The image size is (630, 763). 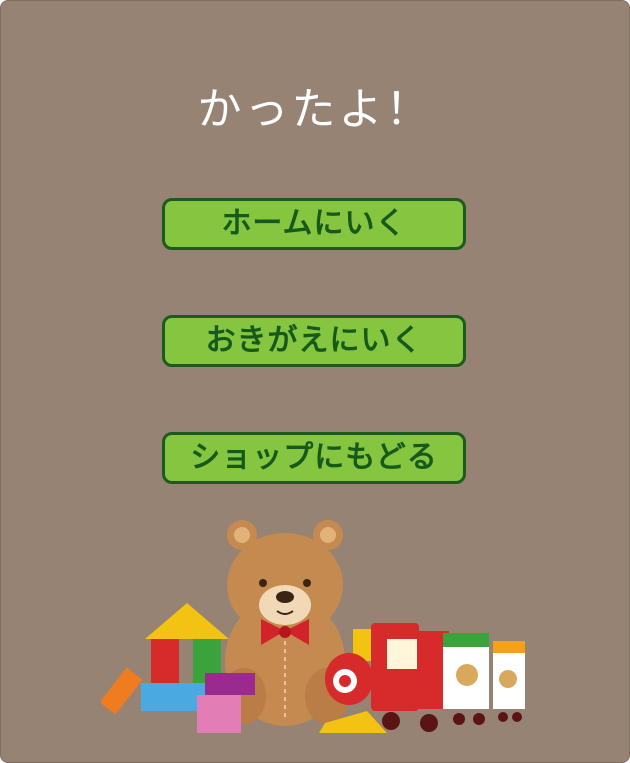 I want to click on teddy-bear-icon, so click(x=285, y=623).